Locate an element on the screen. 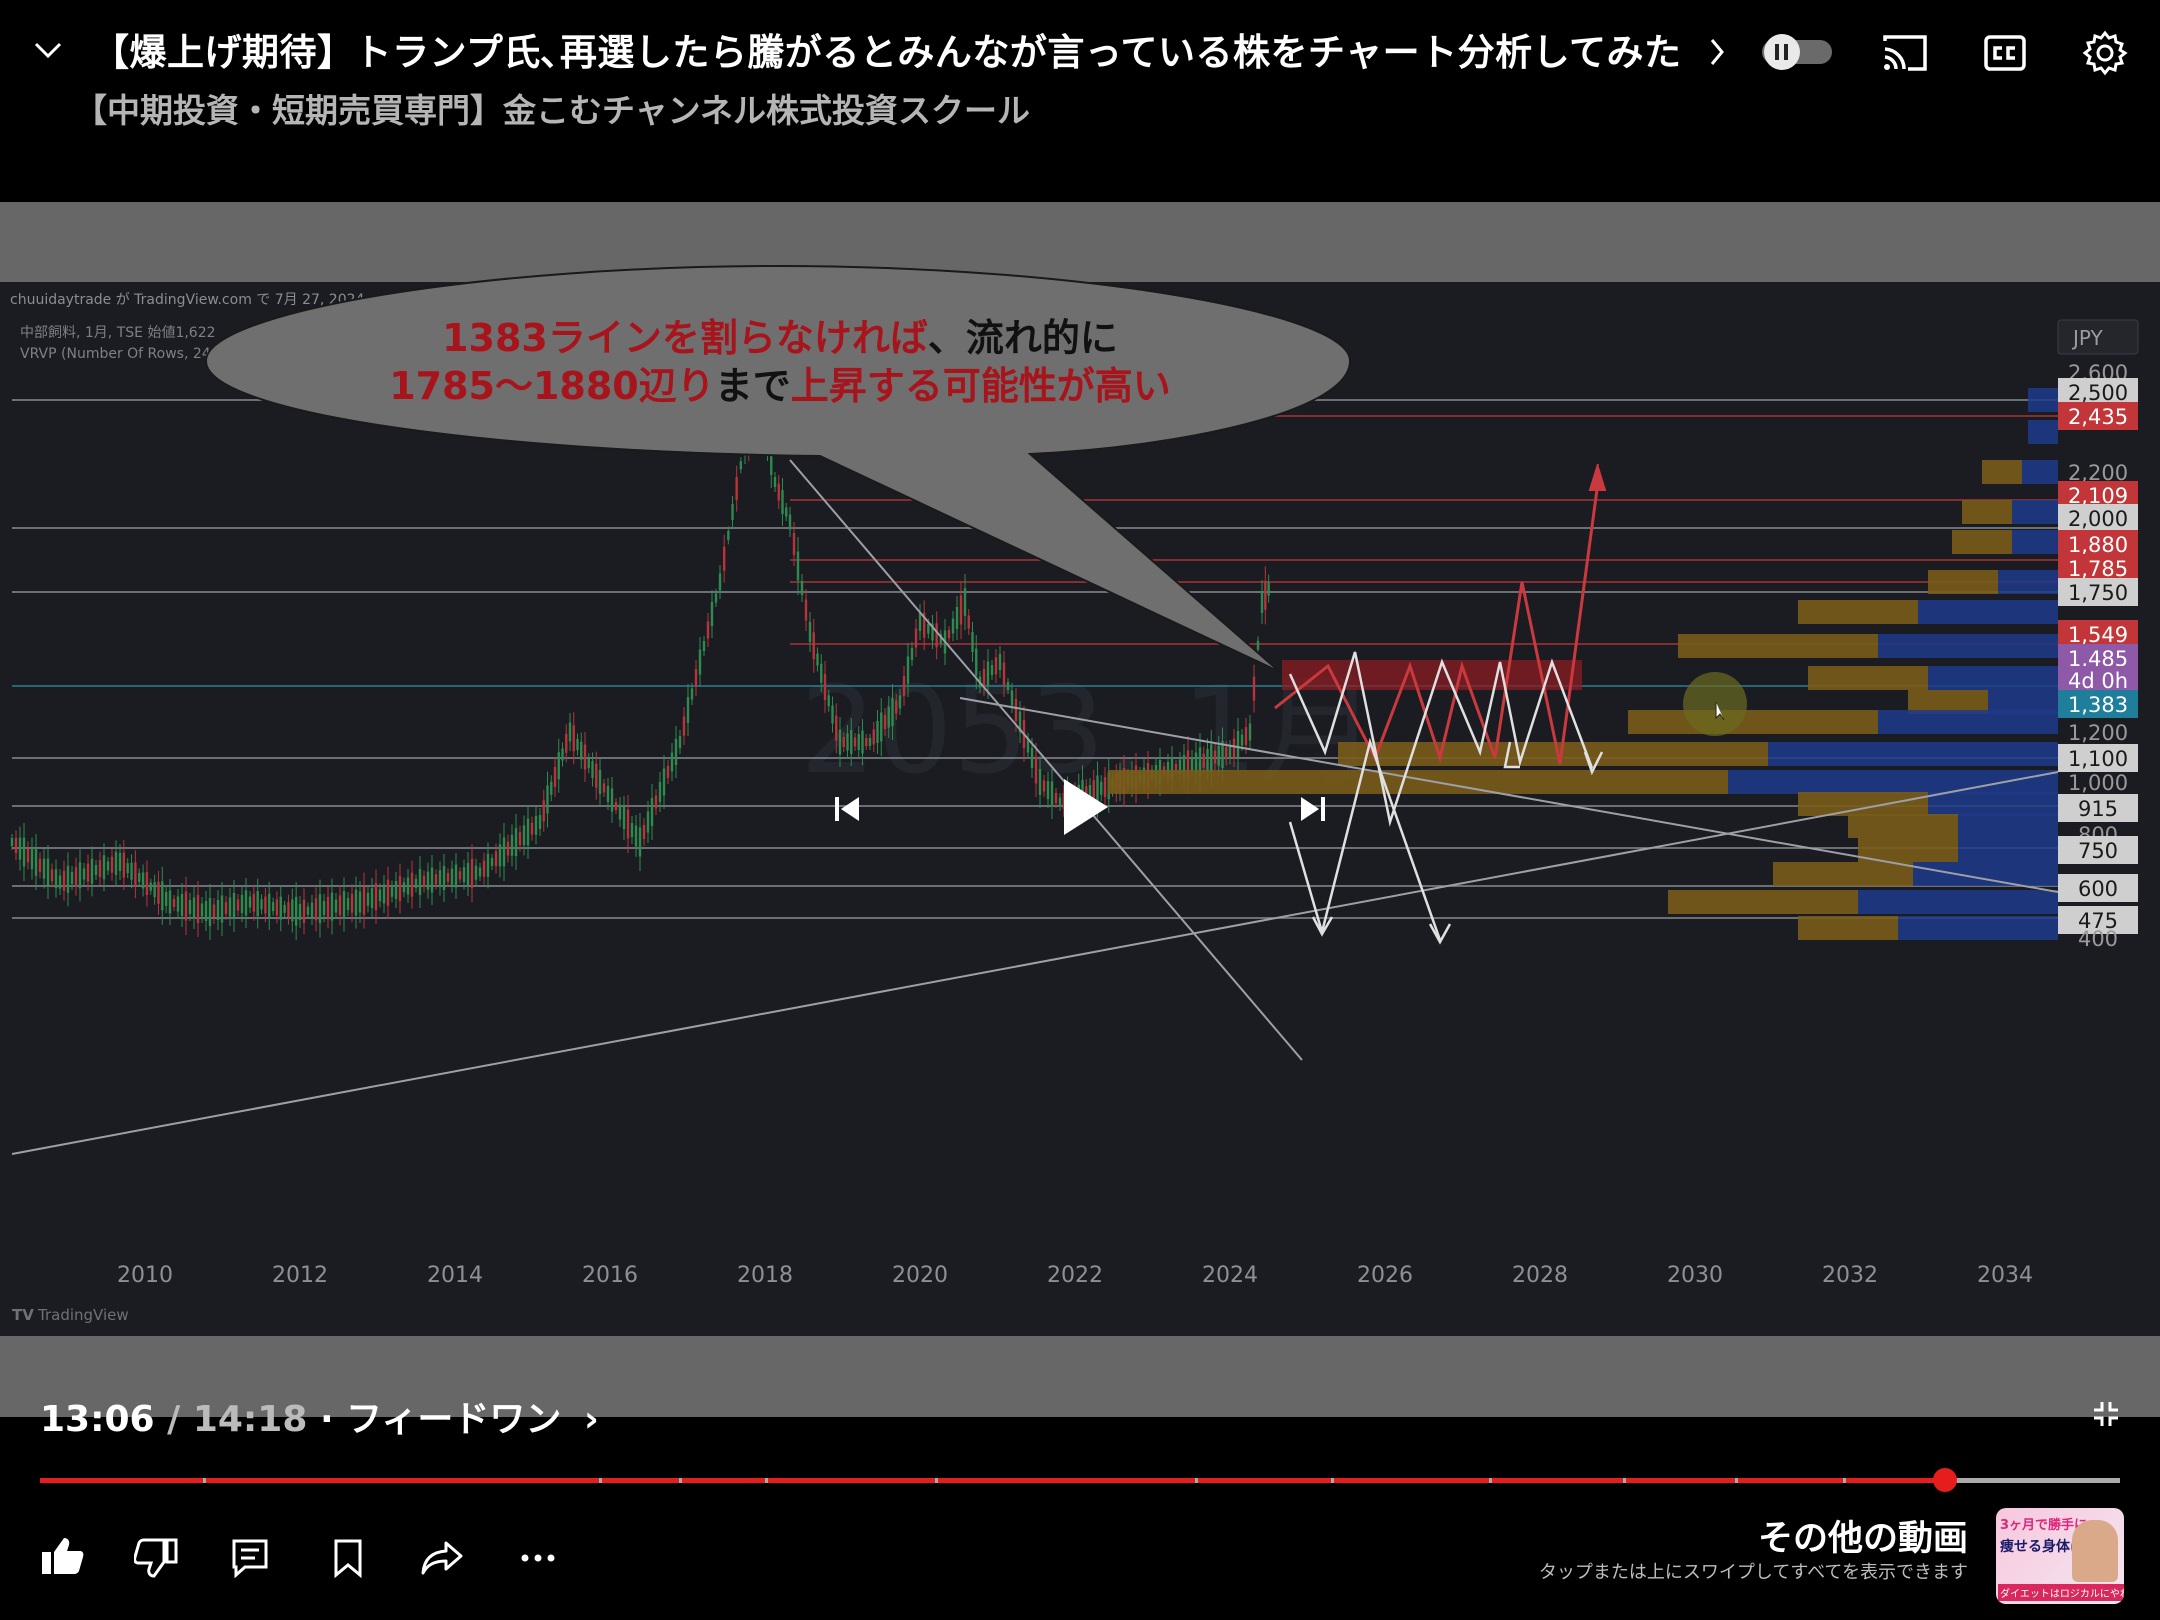 The width and height of the screenshot is (2160, 1620). settings-gear-icon is located at coordinates (2105, 53).